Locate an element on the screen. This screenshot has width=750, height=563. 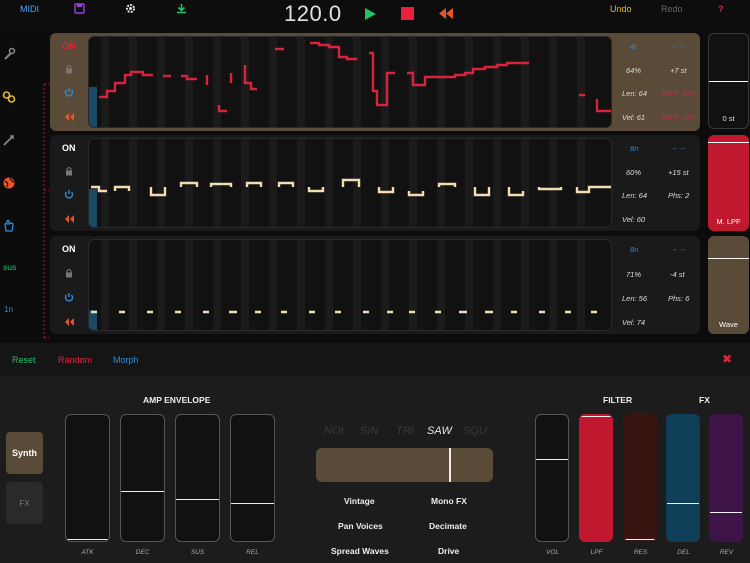
midi-button: MIDI is located at coordinates (29, 9).